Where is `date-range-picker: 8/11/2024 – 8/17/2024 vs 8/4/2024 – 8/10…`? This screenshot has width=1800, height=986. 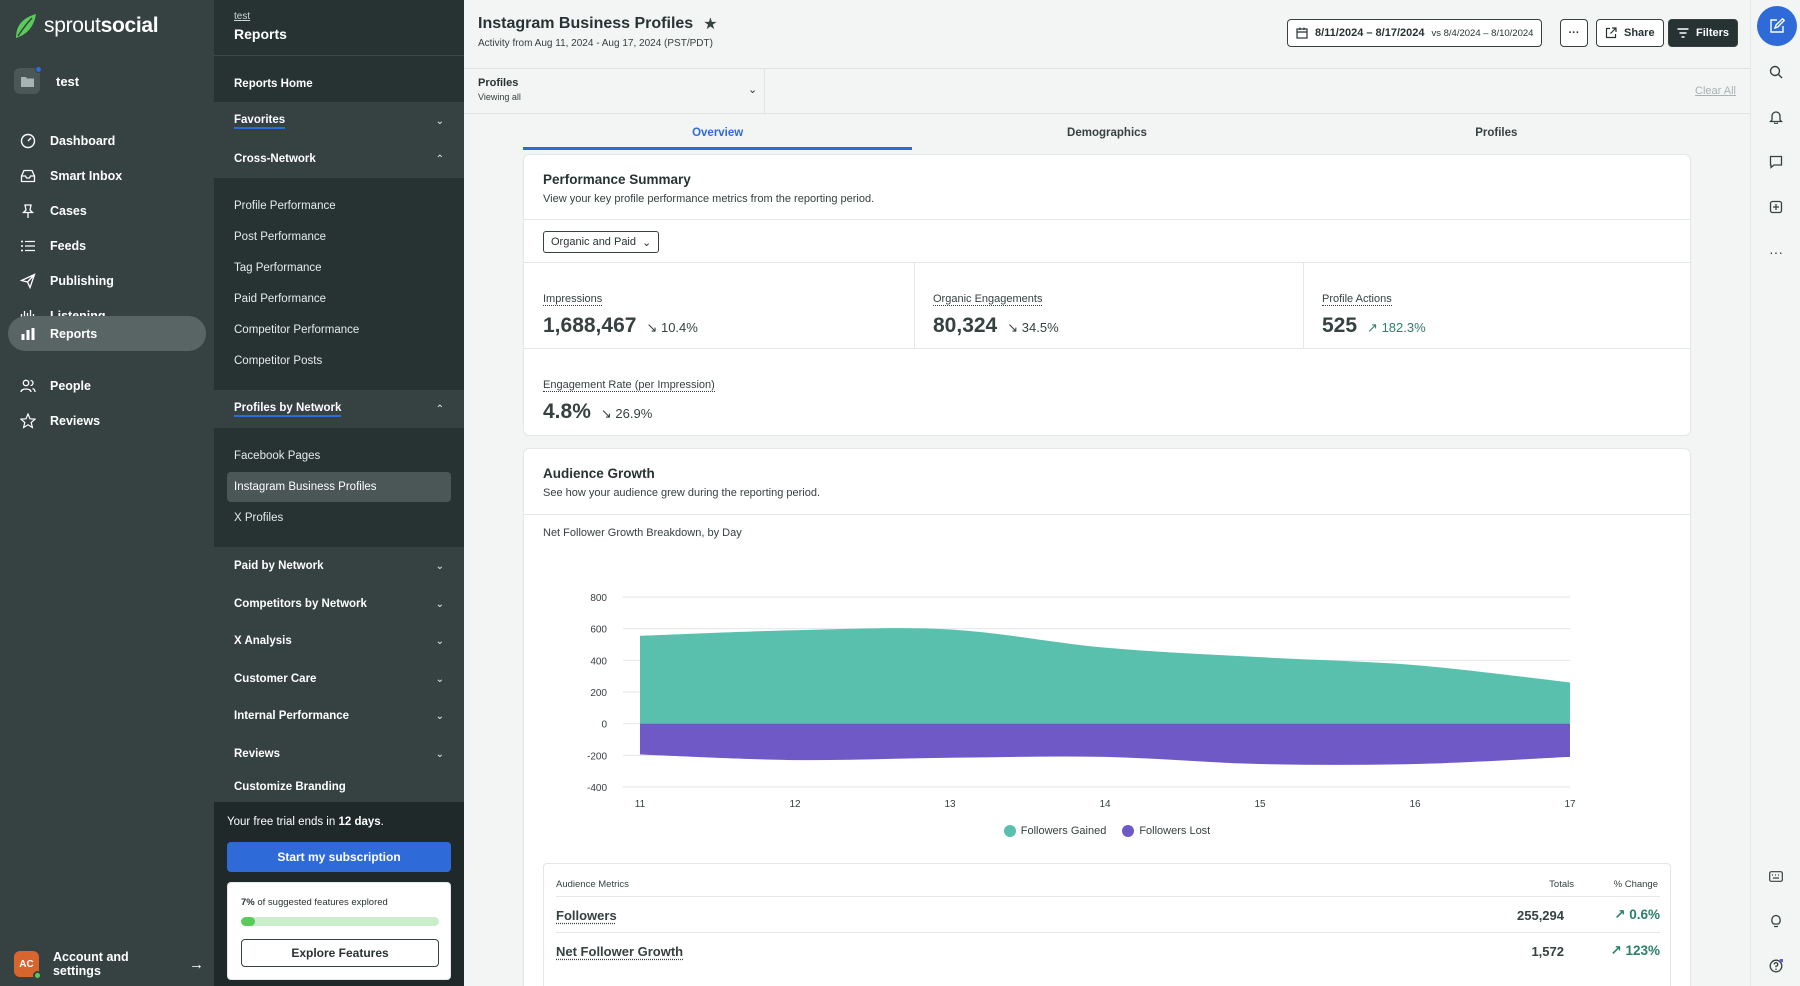
date-range-picker: 8/11/2024 – 8/17/2024 vs 8/4/2024 – 8/10… is located at coordinates (1415, 33).